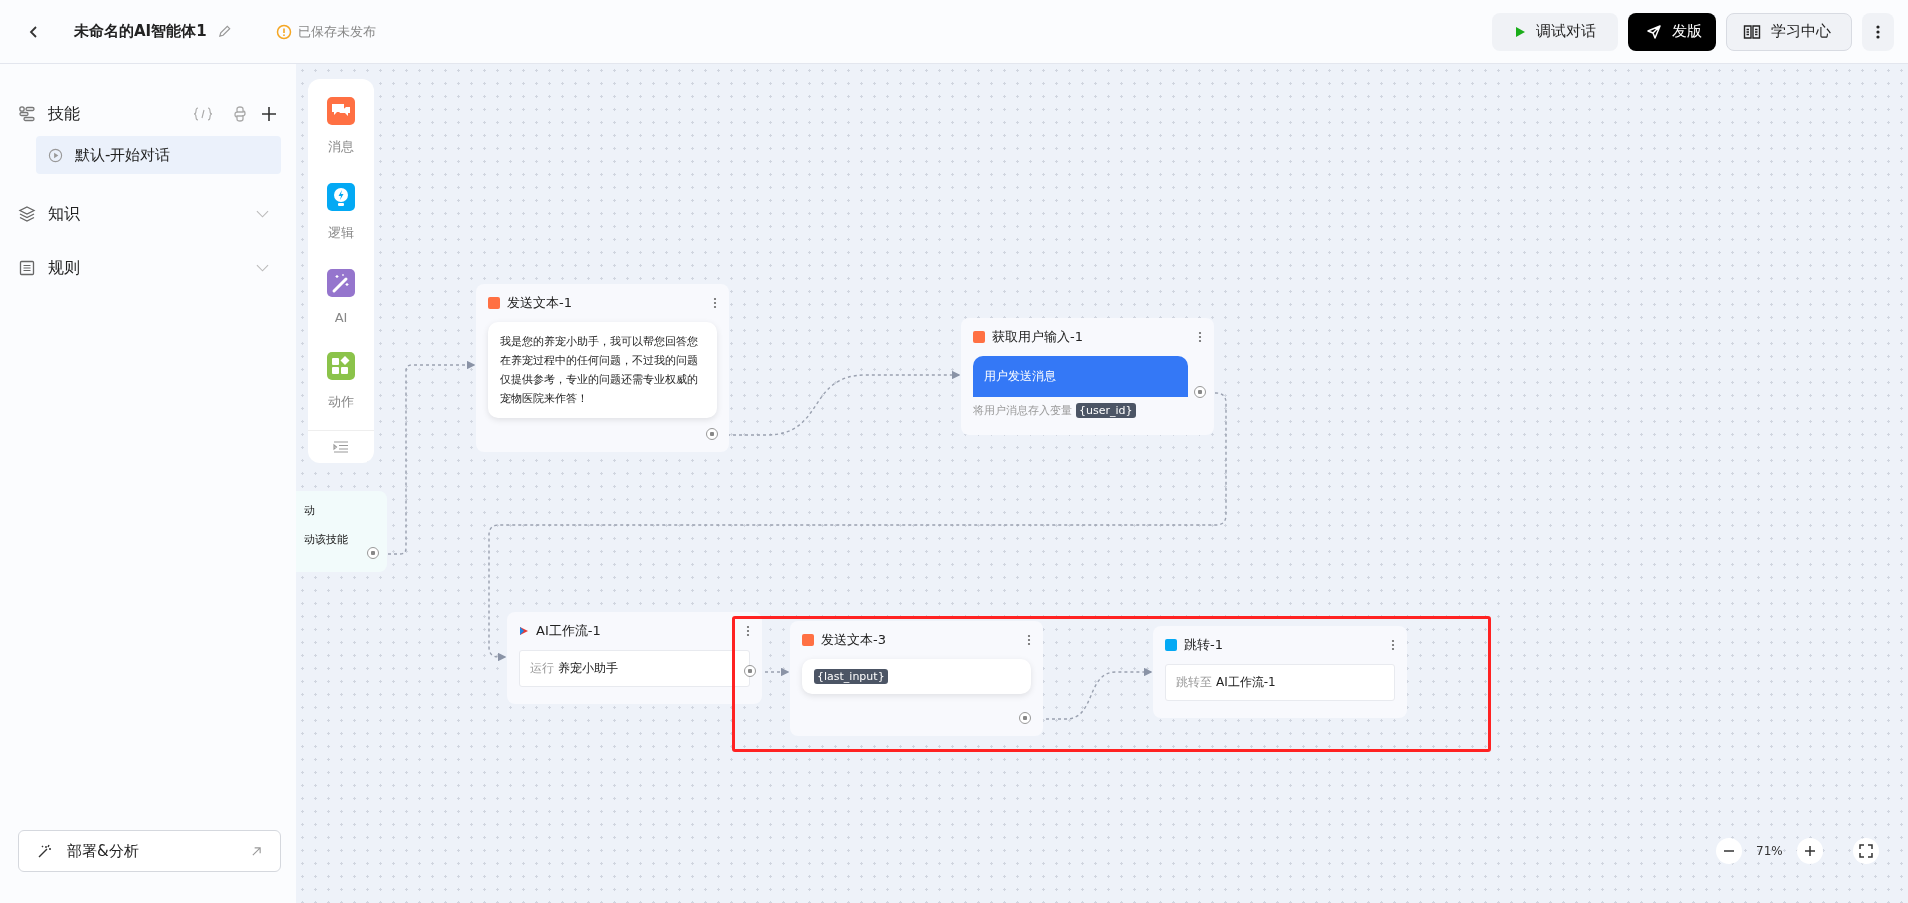 This screenshot has width=1908, height=903. Describe the element at coordinates (256, 851) in the screenshot. I see `arrow-up-right-icon` at that location.